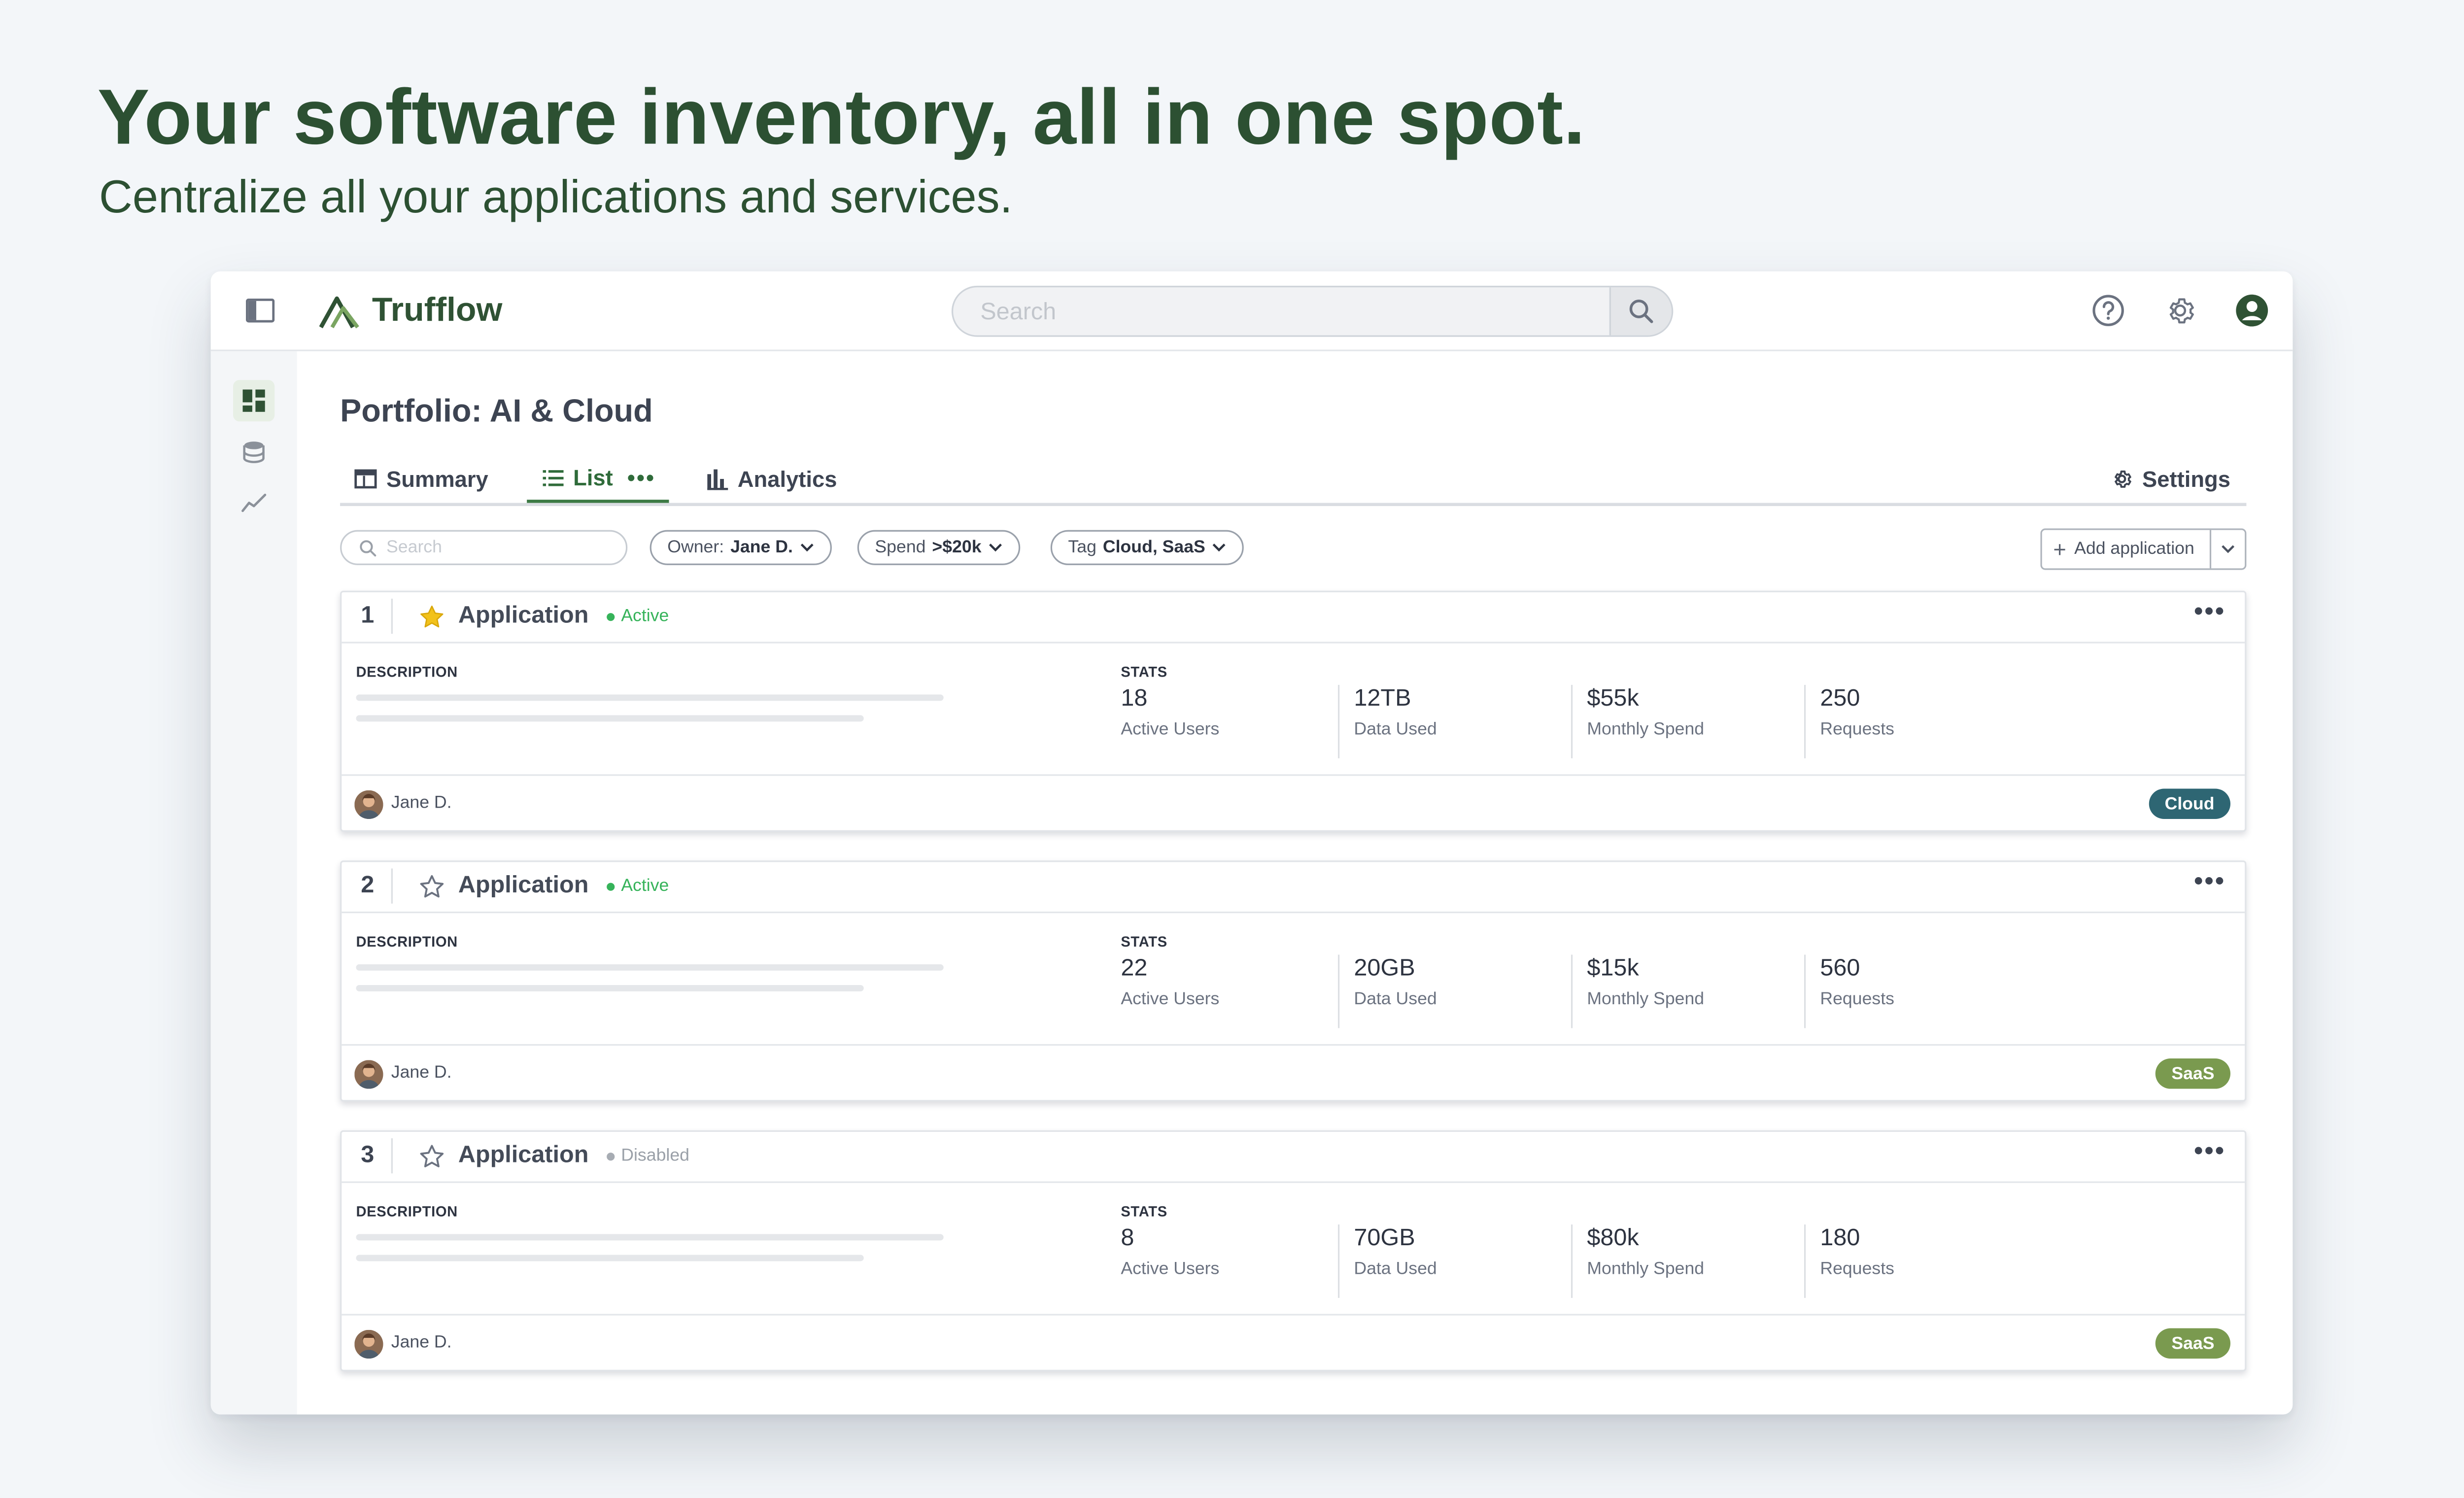 This screenshot has width=2464, height=1498. What do you see at coordinates (641, 477) in the screenshot?
I see `tab-list-more-button: •••` at bounding box center [641, 477].